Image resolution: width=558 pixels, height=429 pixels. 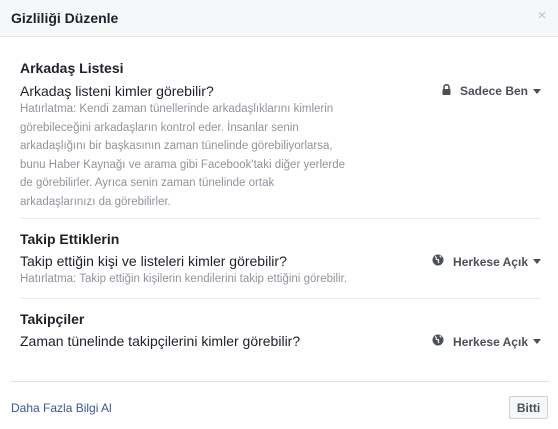 What do you see at coordinates (65, 18) in the screenshot?
I see `dialog-title: Gizliliği Düzenle` at bounding box center [65, 18].